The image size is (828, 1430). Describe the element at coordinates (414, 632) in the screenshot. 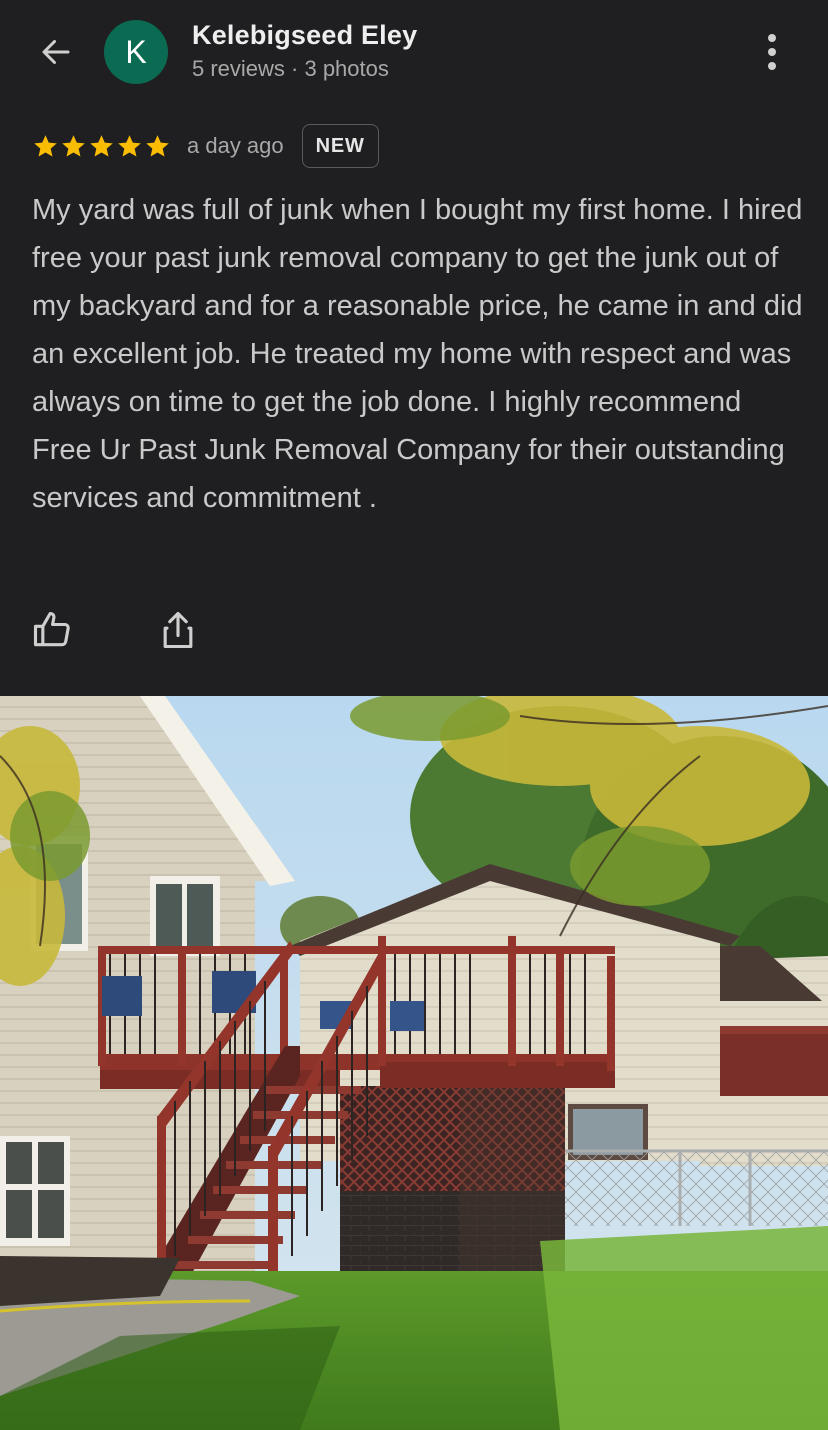

I see `review-actions` at that location.